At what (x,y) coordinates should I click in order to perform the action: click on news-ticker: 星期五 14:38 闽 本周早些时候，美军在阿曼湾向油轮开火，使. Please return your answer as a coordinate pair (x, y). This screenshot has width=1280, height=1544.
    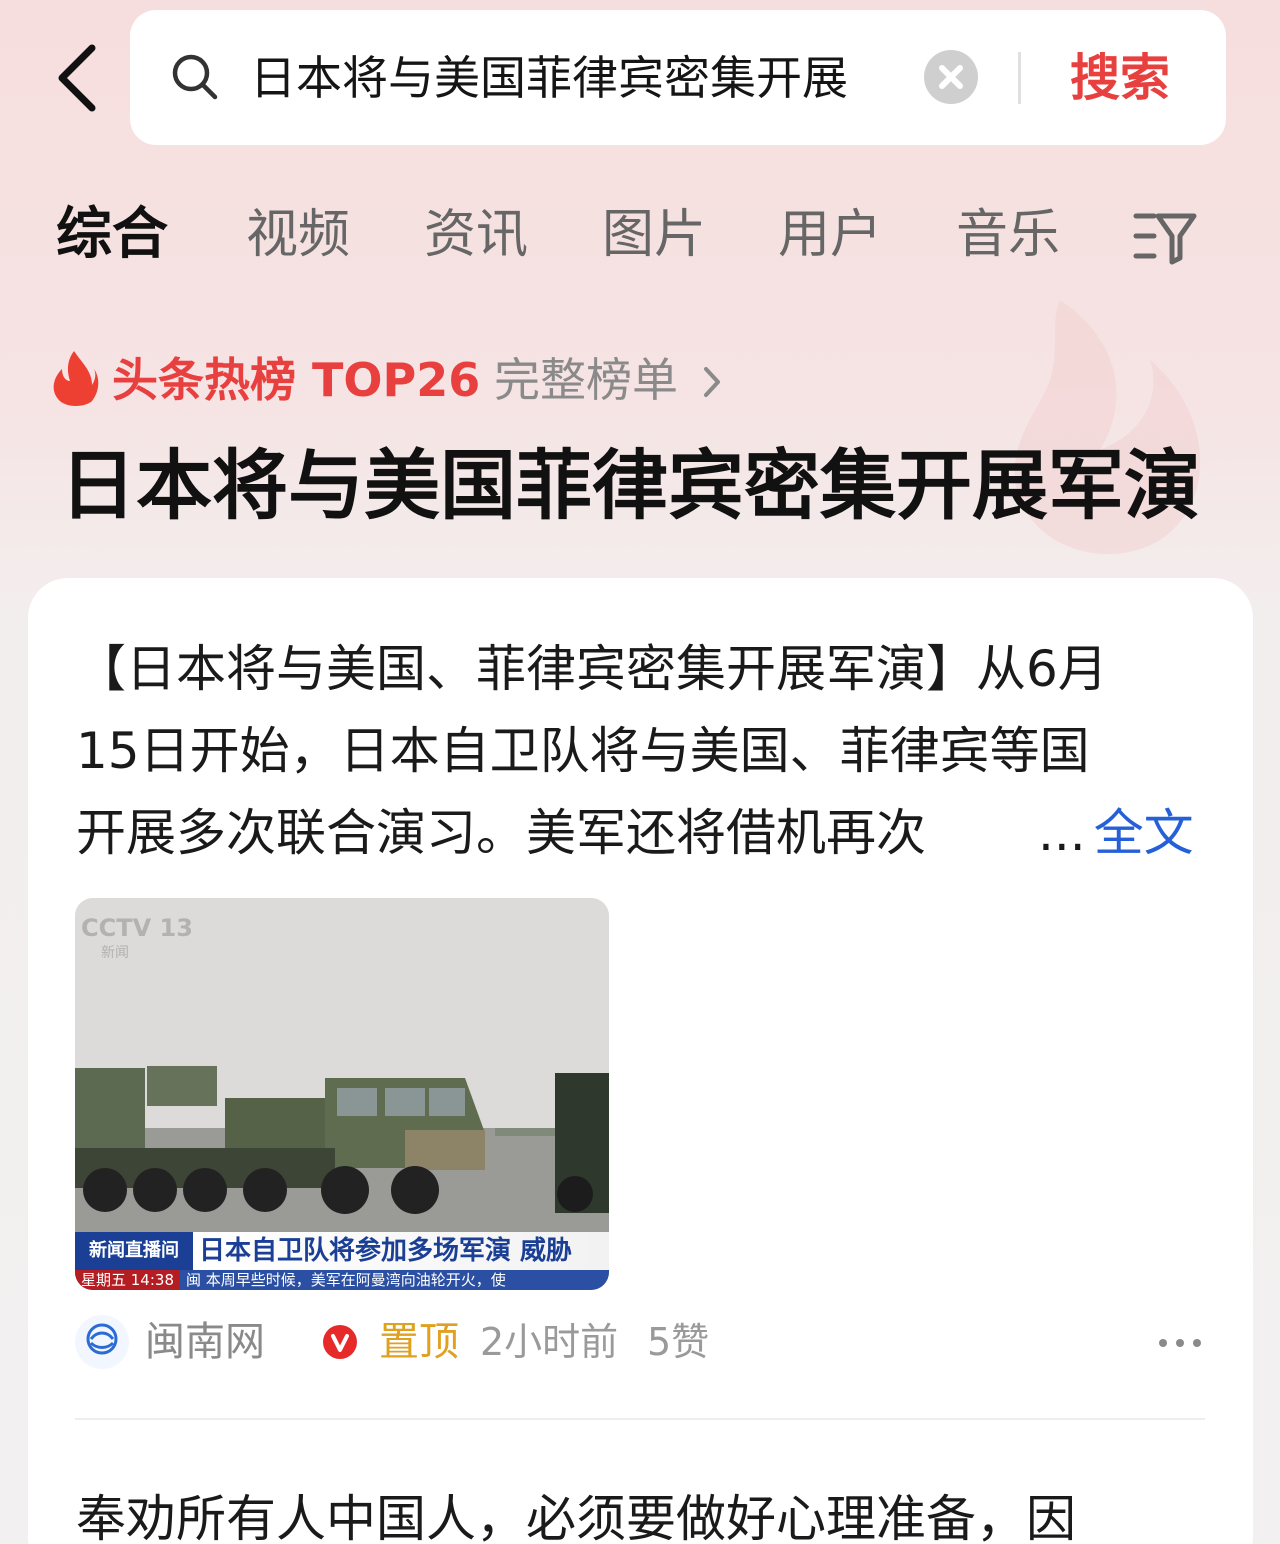
    Looking at the image, I should click on (342, 1280).